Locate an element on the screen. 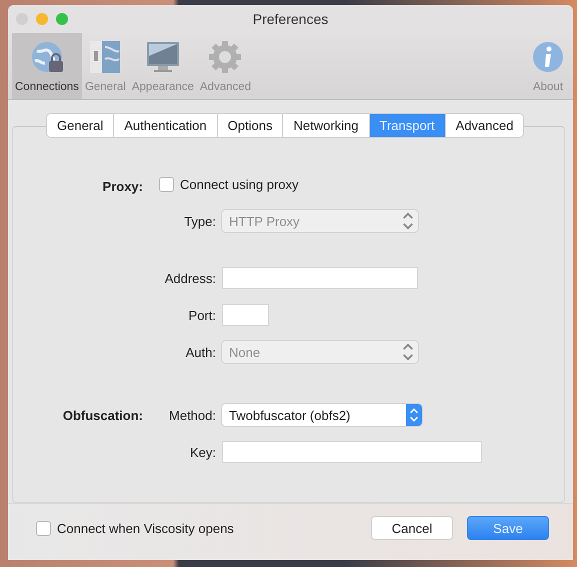 Image resolution: width=577 pixels, height=567 pixels. field-label: Method: is located at coordinates (192, 415).